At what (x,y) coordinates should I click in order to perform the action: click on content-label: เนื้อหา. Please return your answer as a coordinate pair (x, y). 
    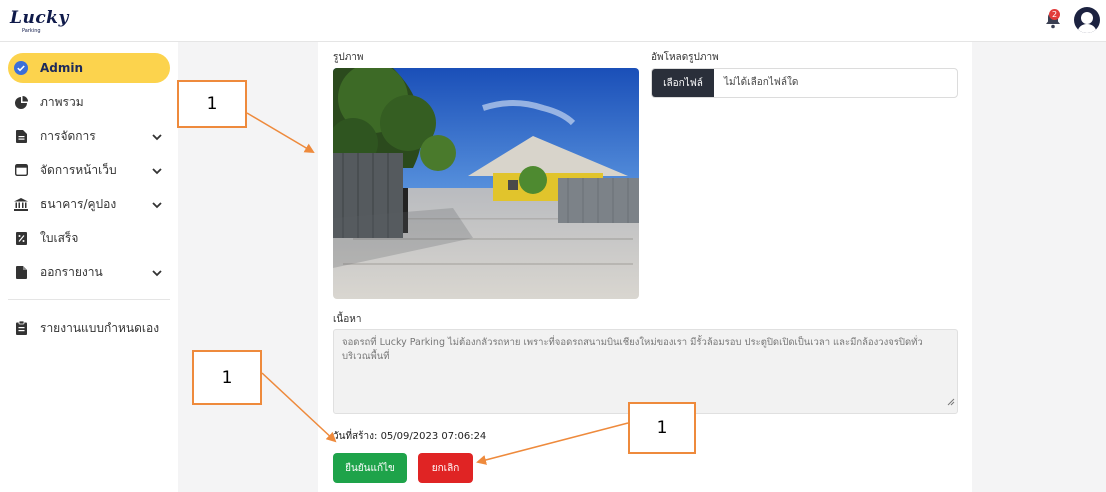
    Looking at the image, I should click on (347, 319).